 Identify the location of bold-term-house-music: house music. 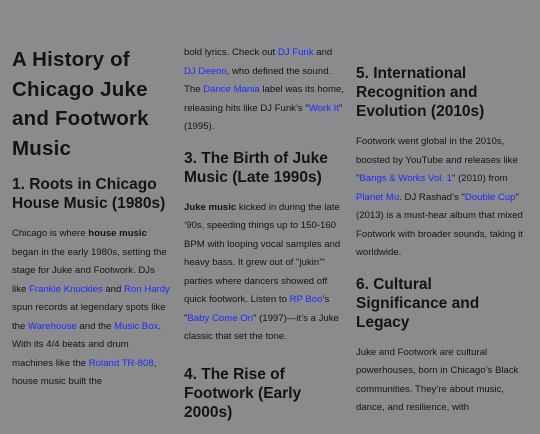
(117, 233).